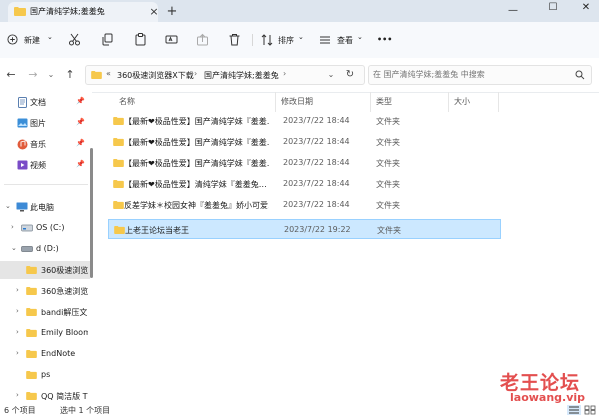 Image resolution: width=599 pixels, height=416 pixels. Describe the element at coordinates (154, 11) in the screenshot. I see `close-tab-icon: ×` at that location.